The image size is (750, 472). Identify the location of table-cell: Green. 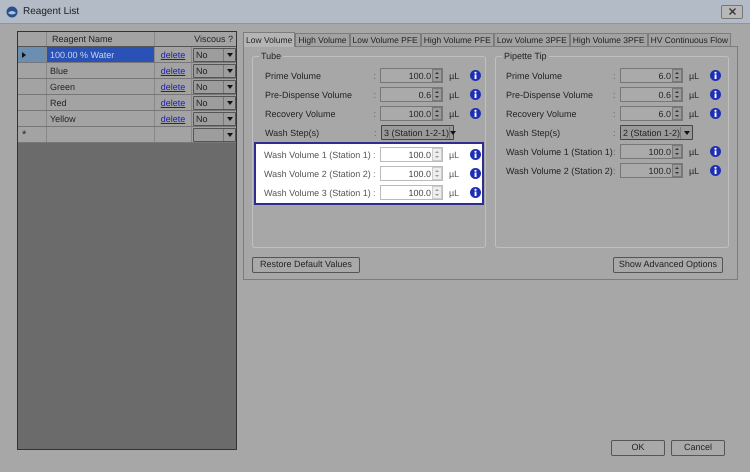
(101, 86).